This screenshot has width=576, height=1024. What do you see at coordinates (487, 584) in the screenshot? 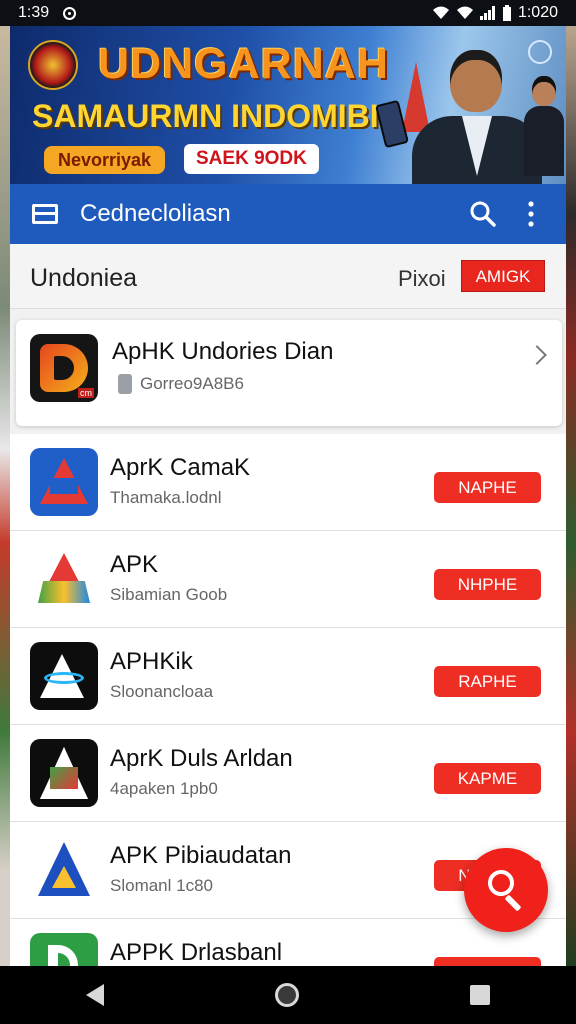
I see `app-action-button: NHPHE` at bounding box center [487, 584].